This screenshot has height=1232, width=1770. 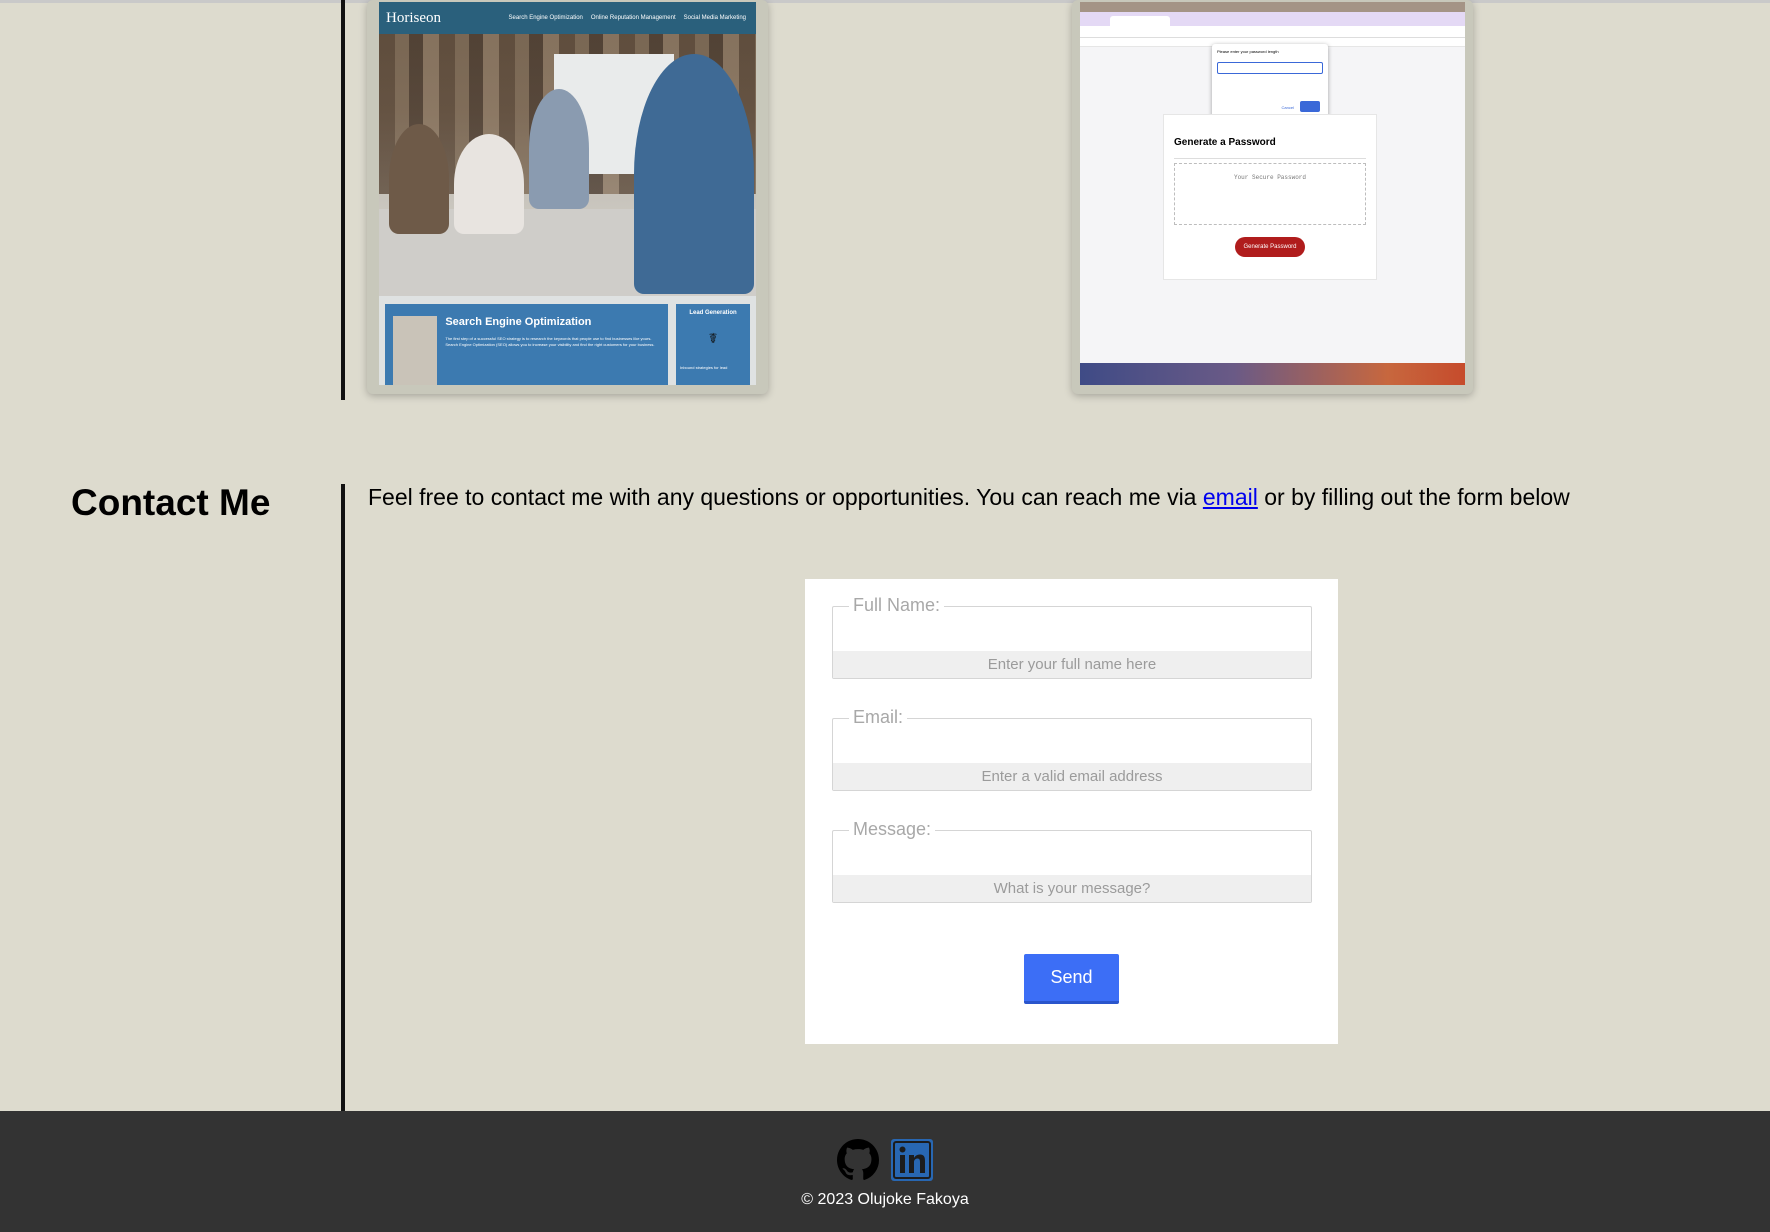 I want to click on social-icons, so click(x=885, y=1162).